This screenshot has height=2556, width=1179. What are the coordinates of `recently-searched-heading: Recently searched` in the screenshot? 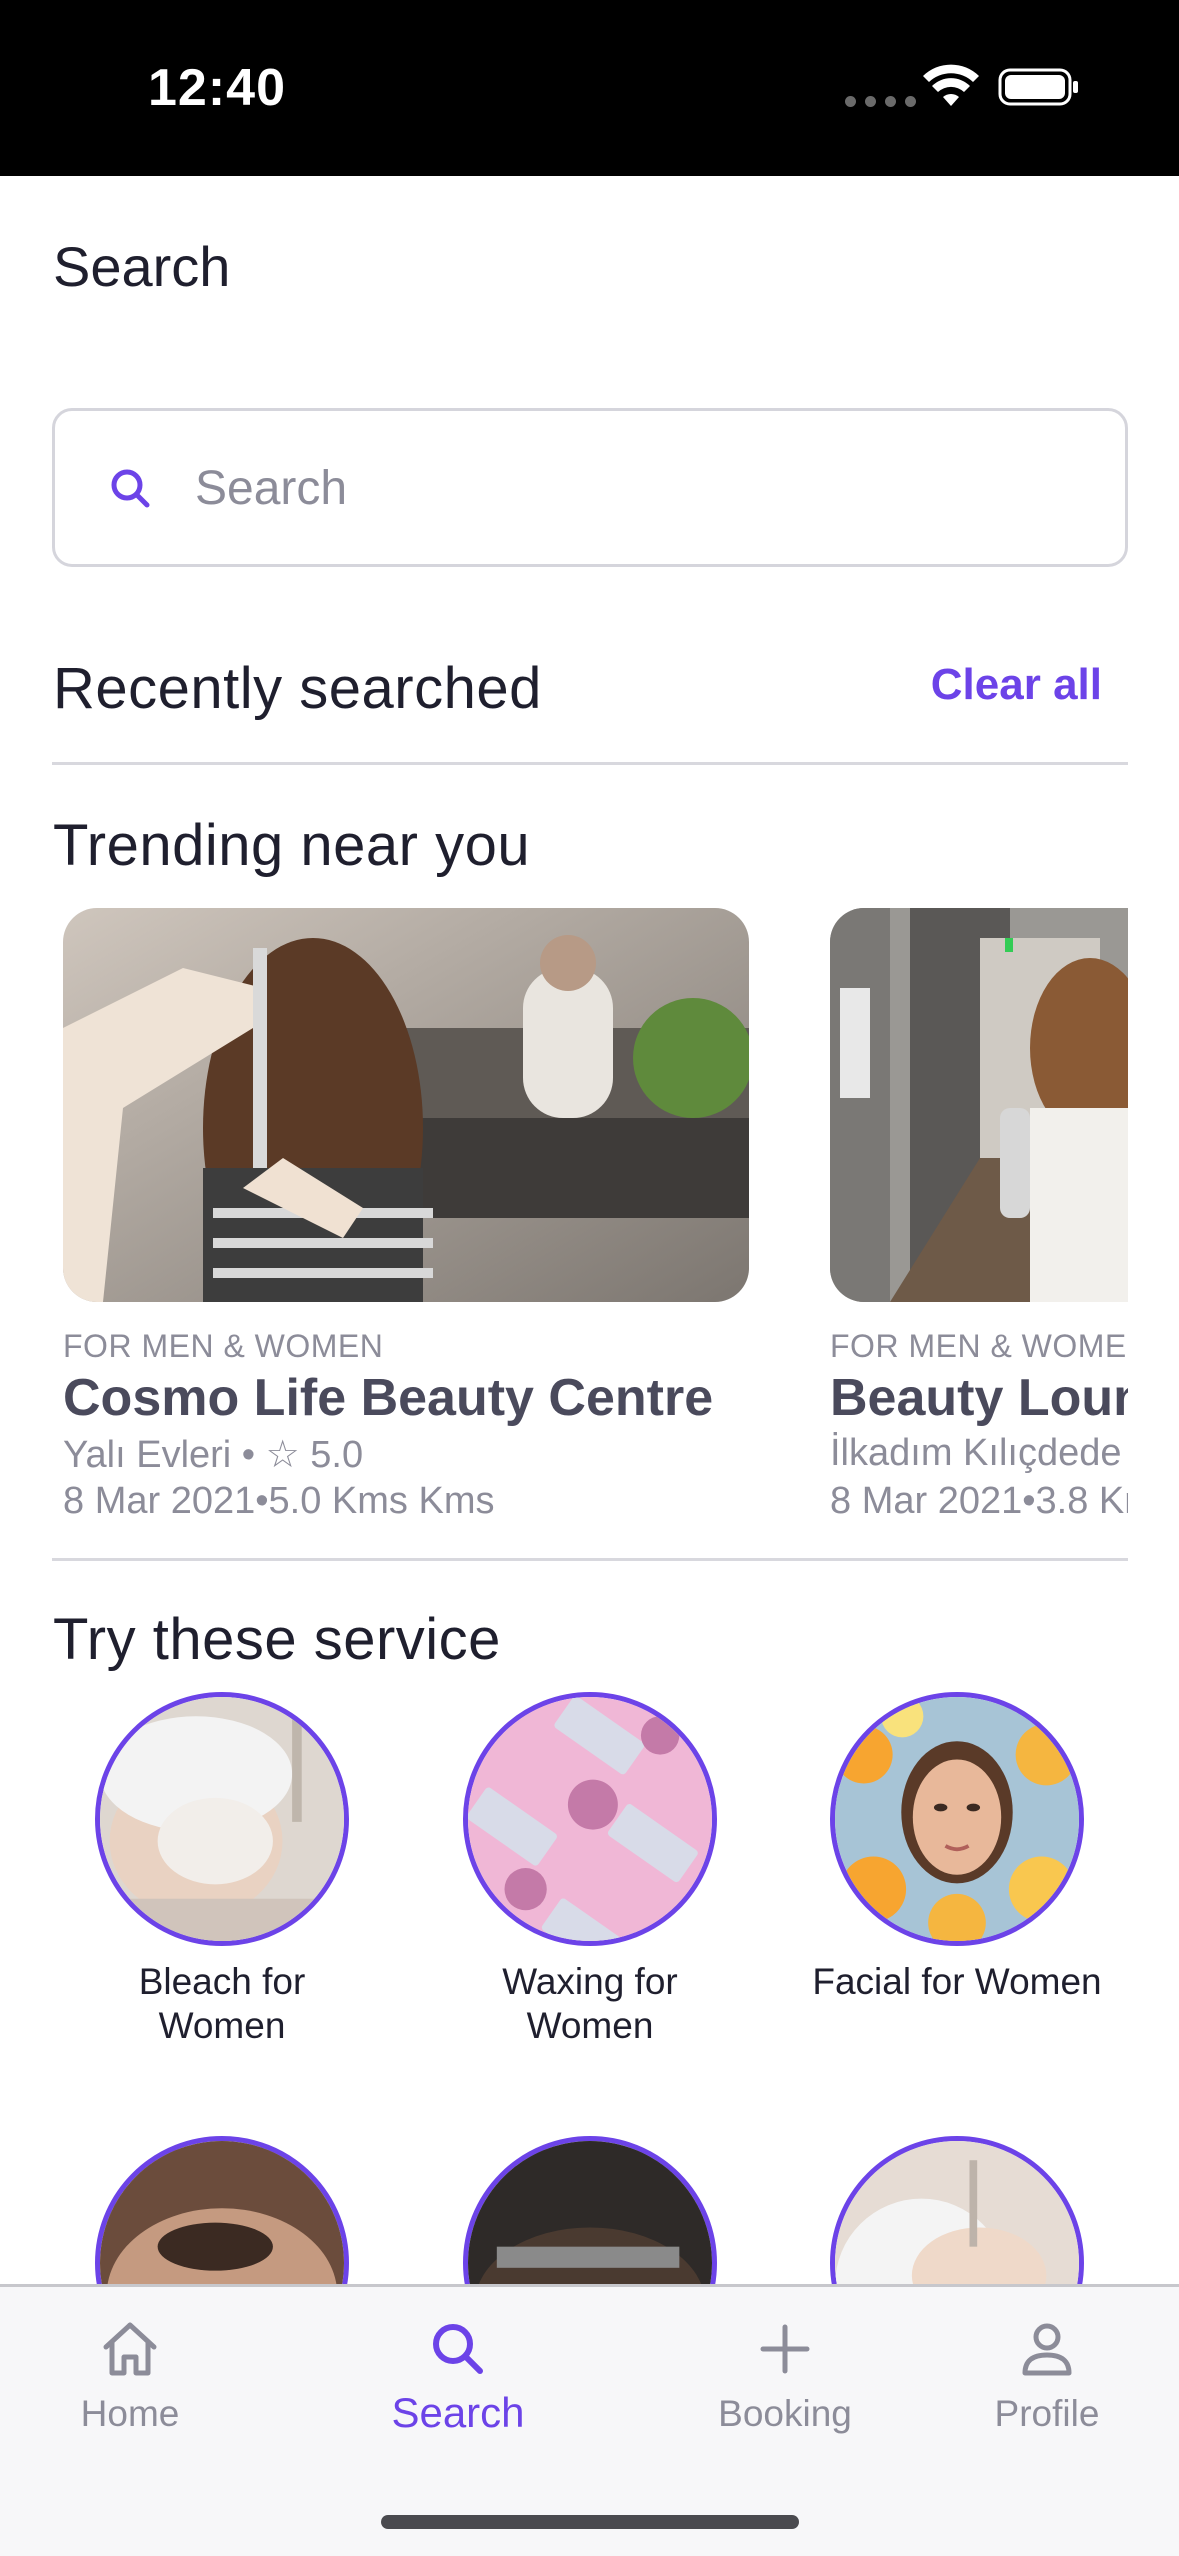 It's located at (297, 688).